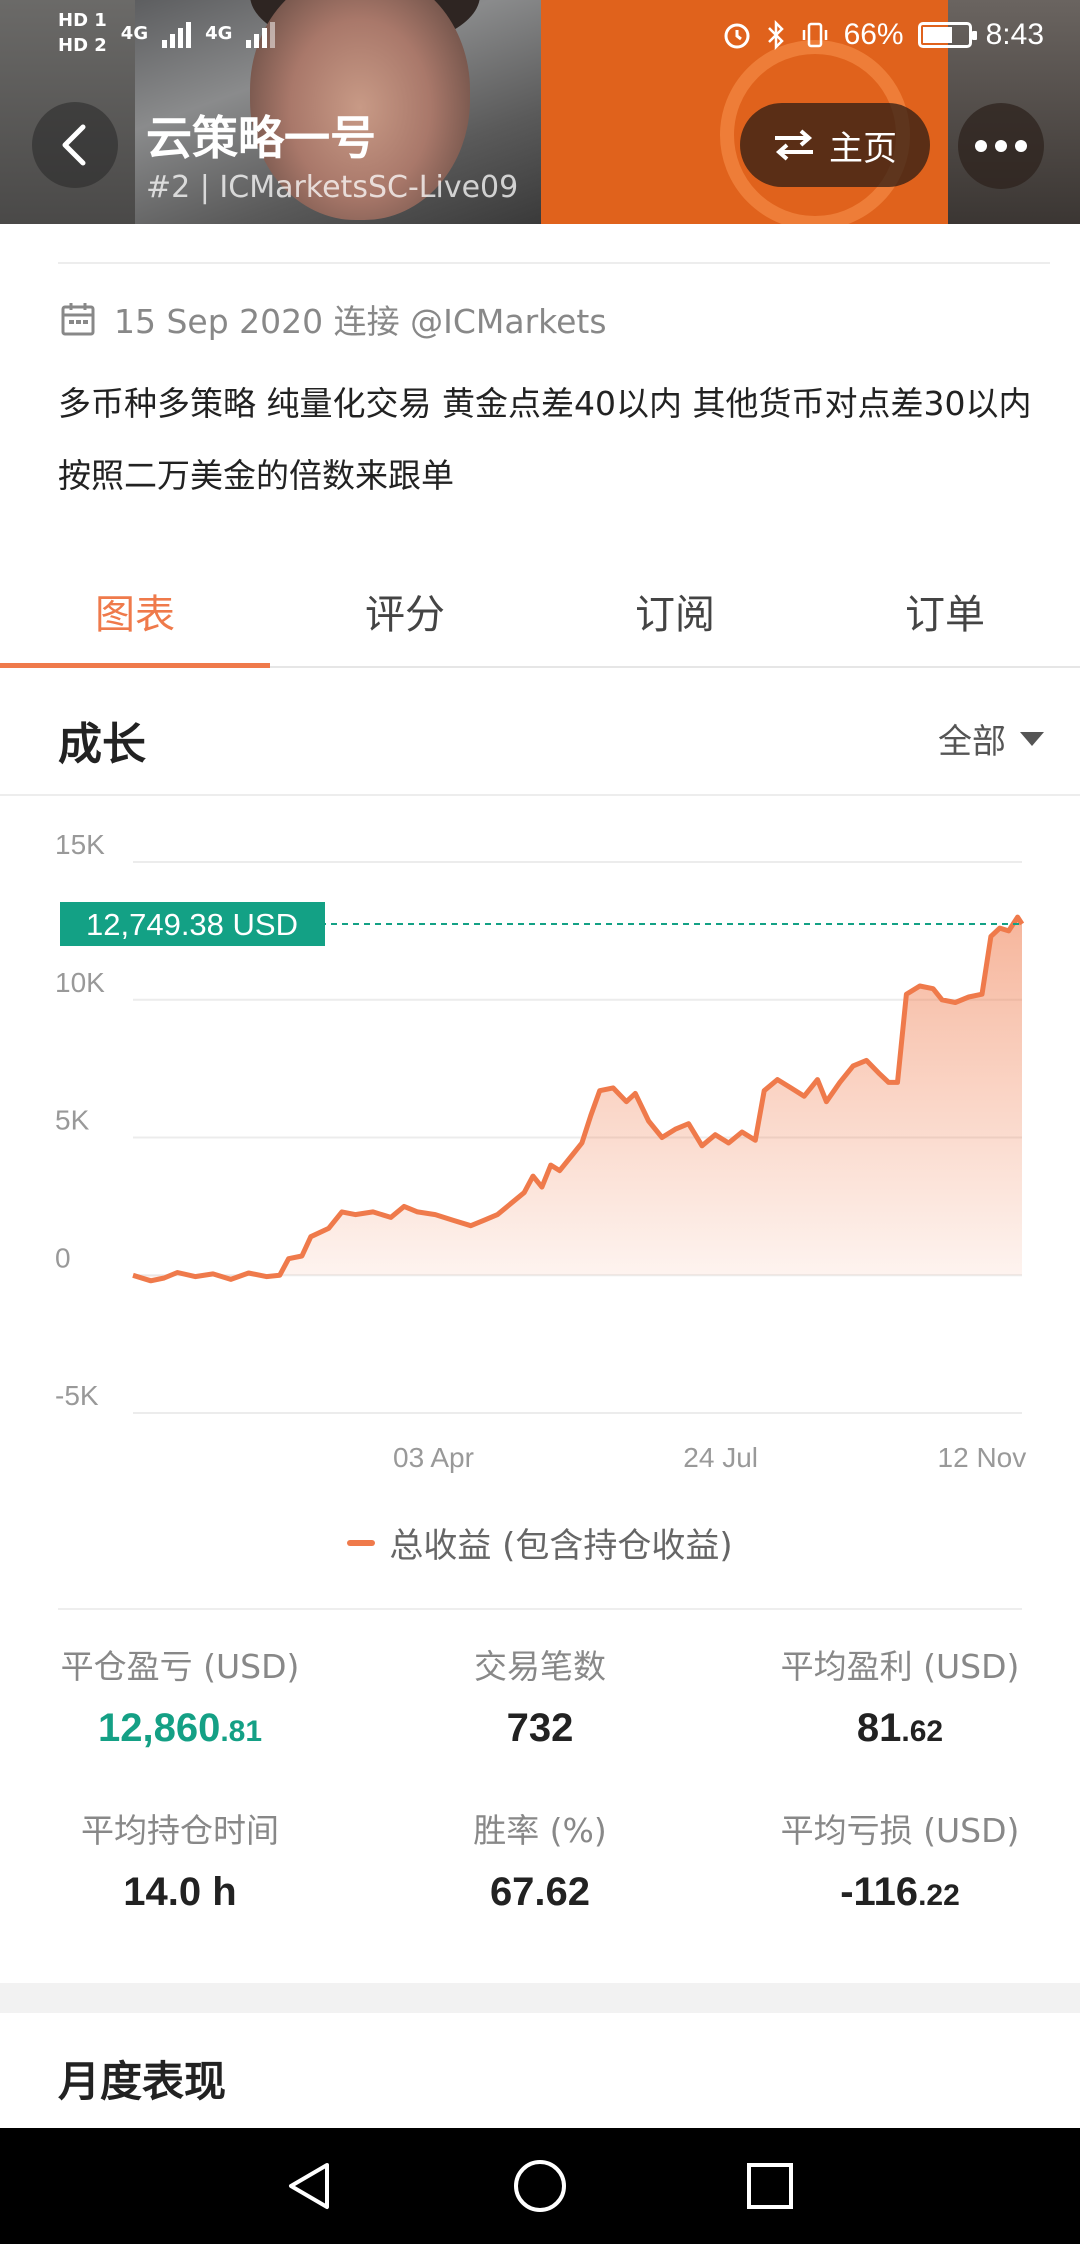 This screenshot has height=2244, width=1080. What do you see at coordinates (405, 611) in the screenshot?
I see `tab-rating: 评分` at bounding box center [405, 611].